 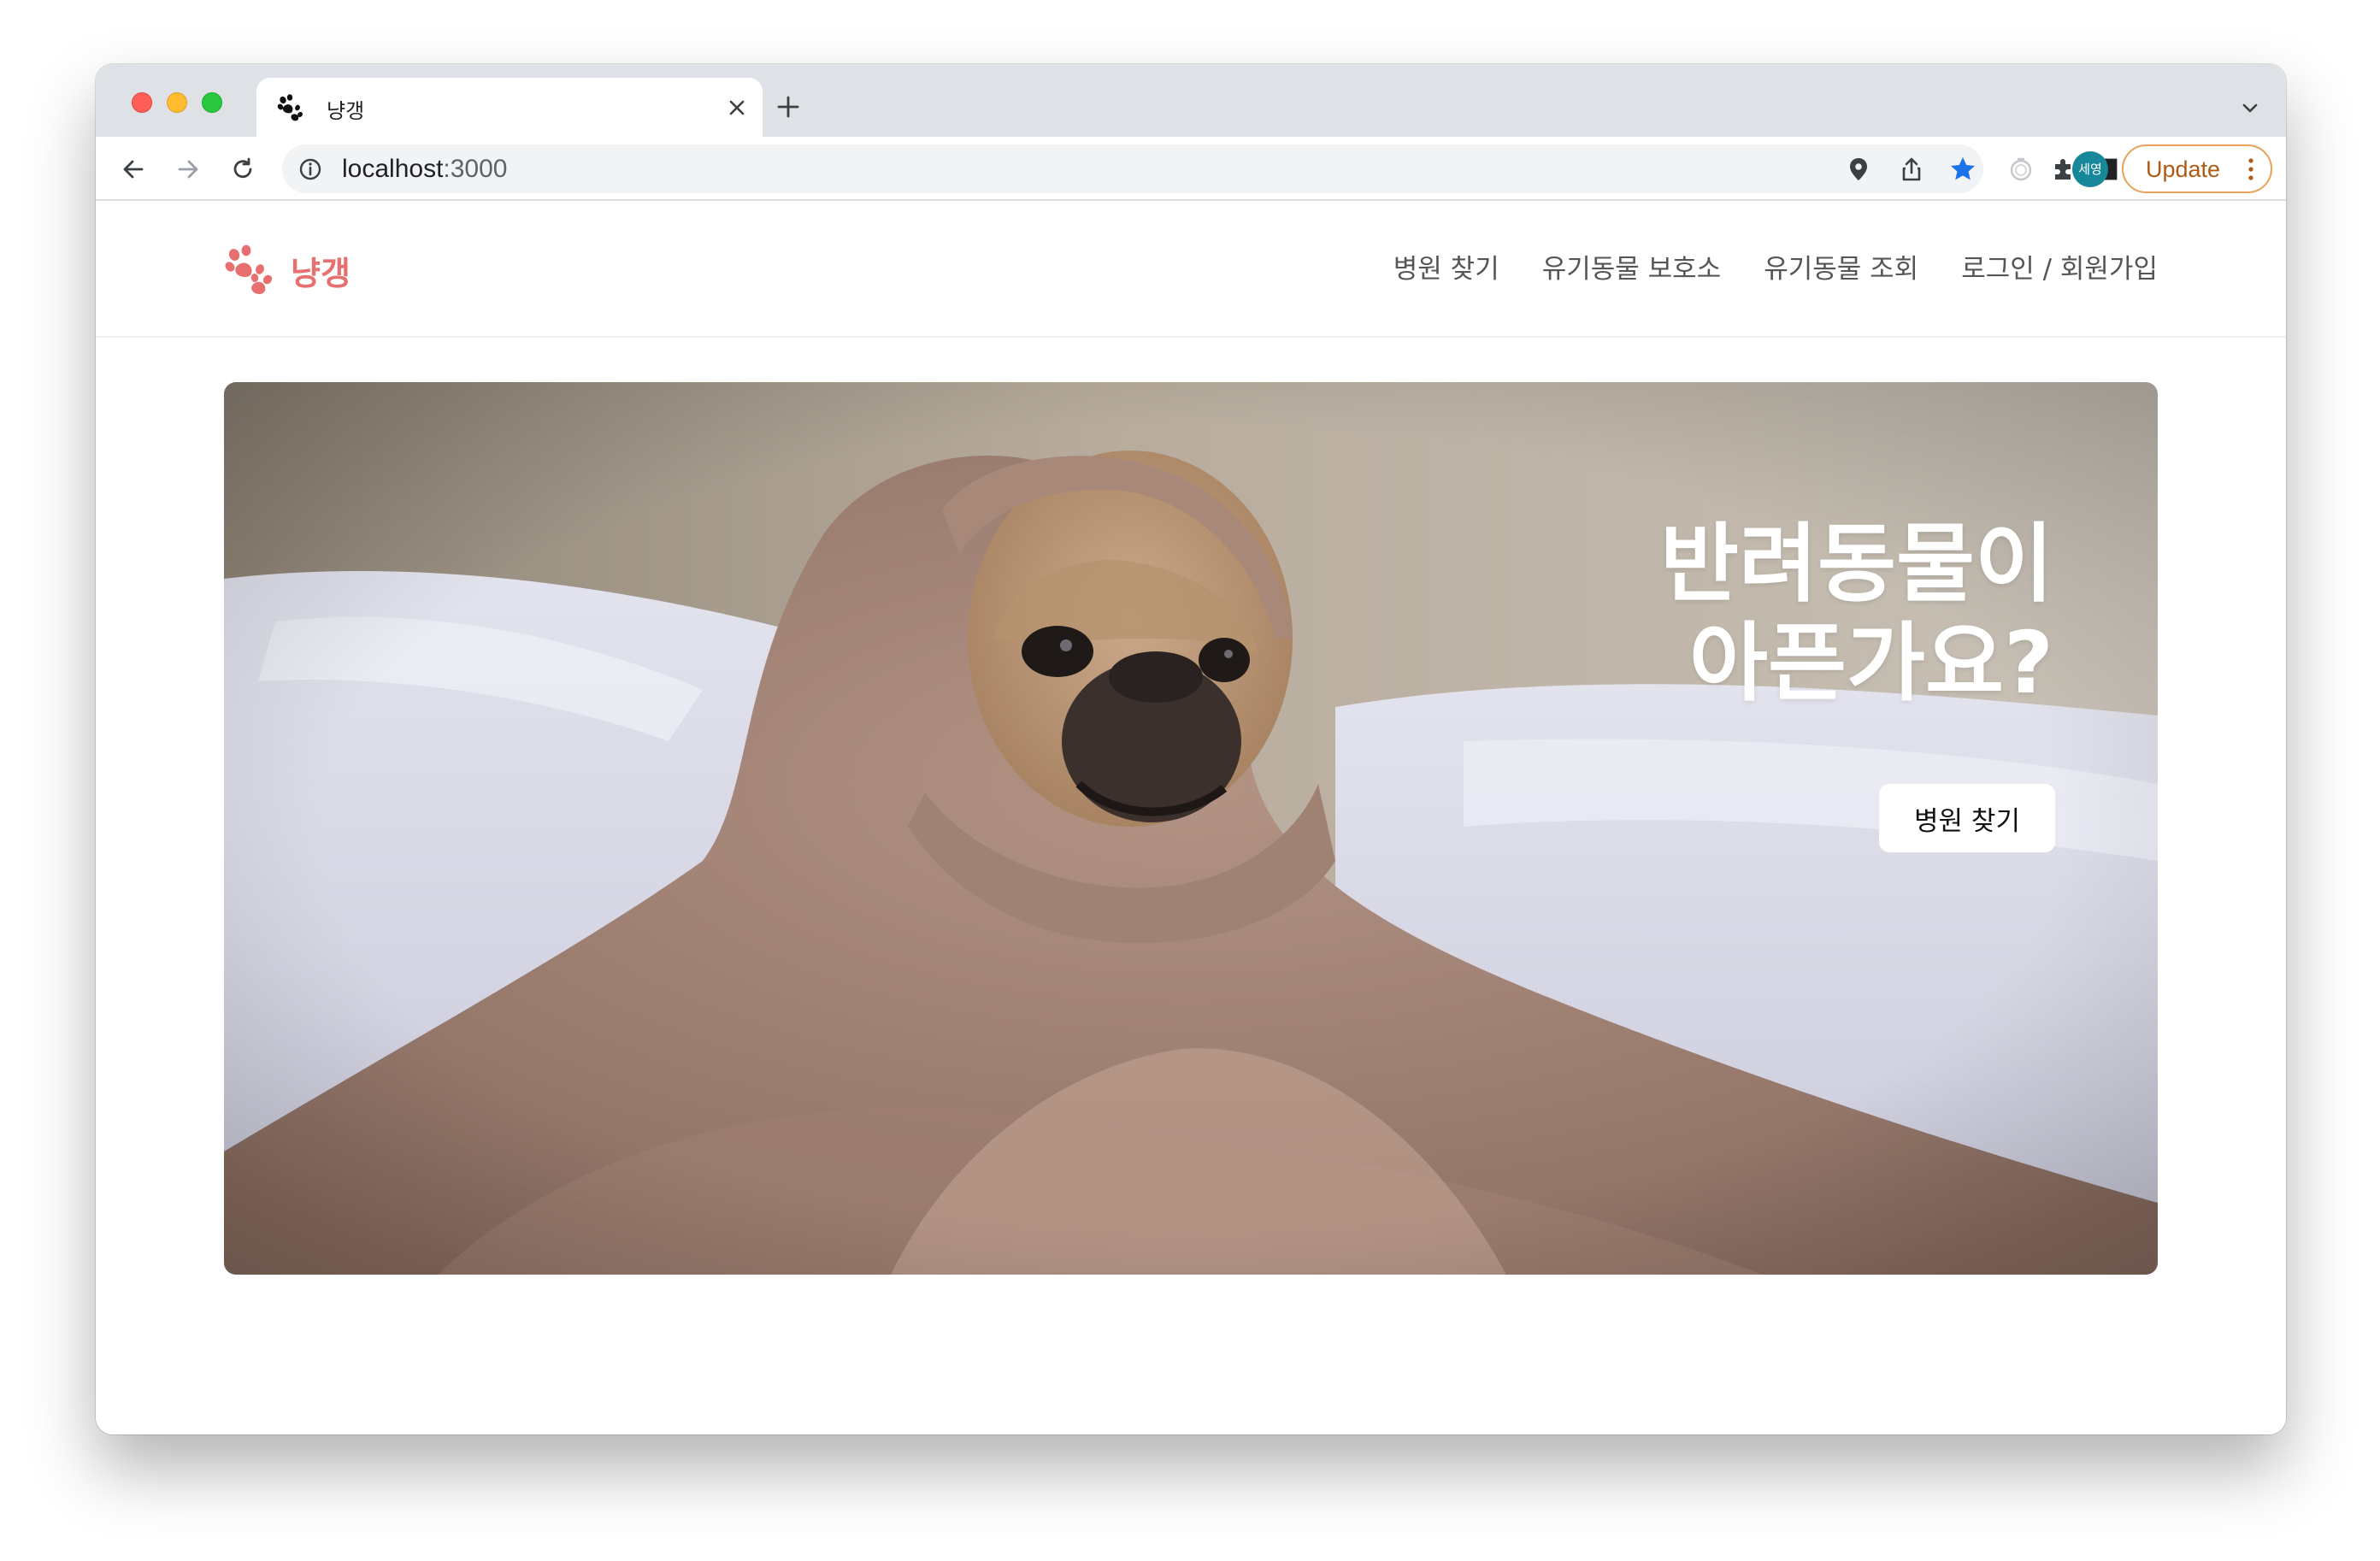 I want to click on forward-arrow-icon, so click(x=188, y=169).